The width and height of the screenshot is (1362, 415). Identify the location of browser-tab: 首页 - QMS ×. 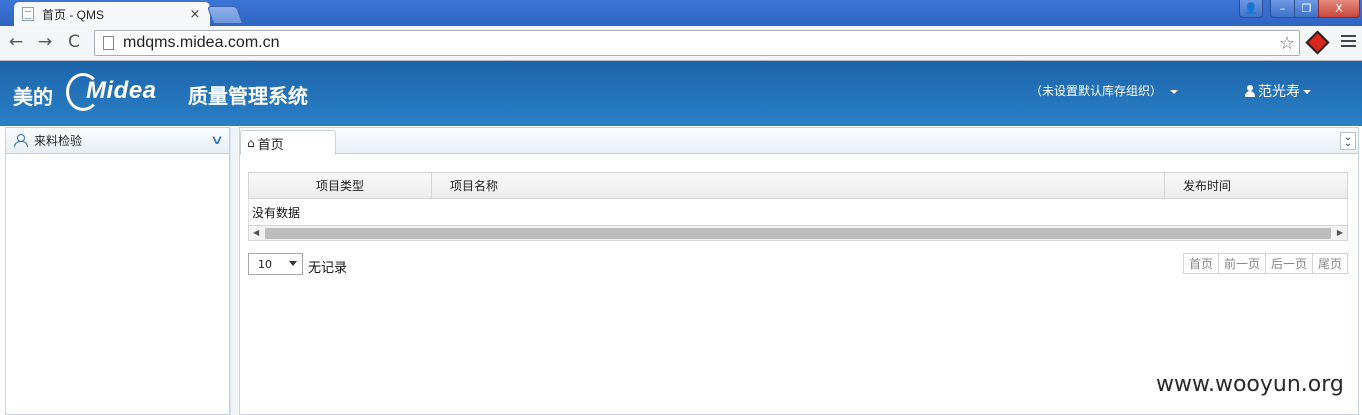
(112, 14).